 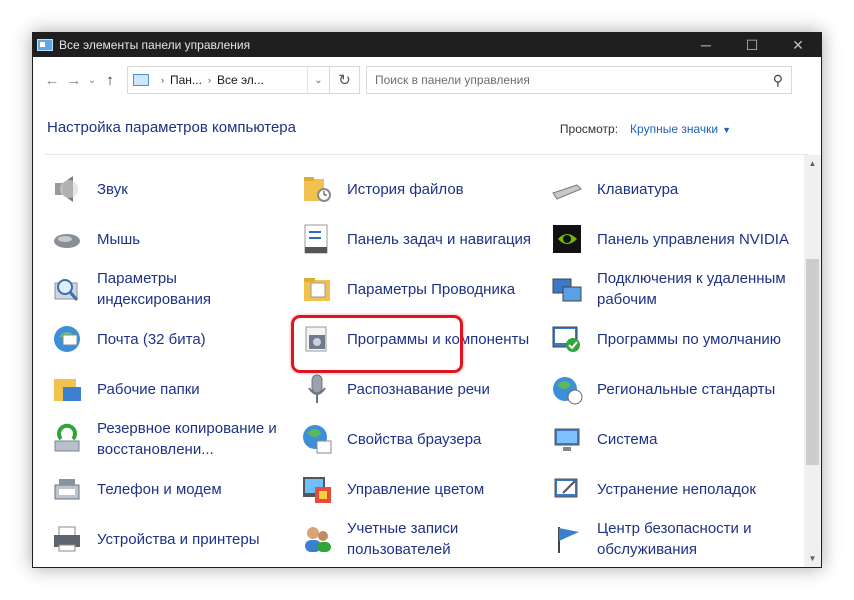 What do you see at coordinates (92, 80) in the screenshot?
I see `recent-locations-button: ⌄` at bounding box center [92, 80].